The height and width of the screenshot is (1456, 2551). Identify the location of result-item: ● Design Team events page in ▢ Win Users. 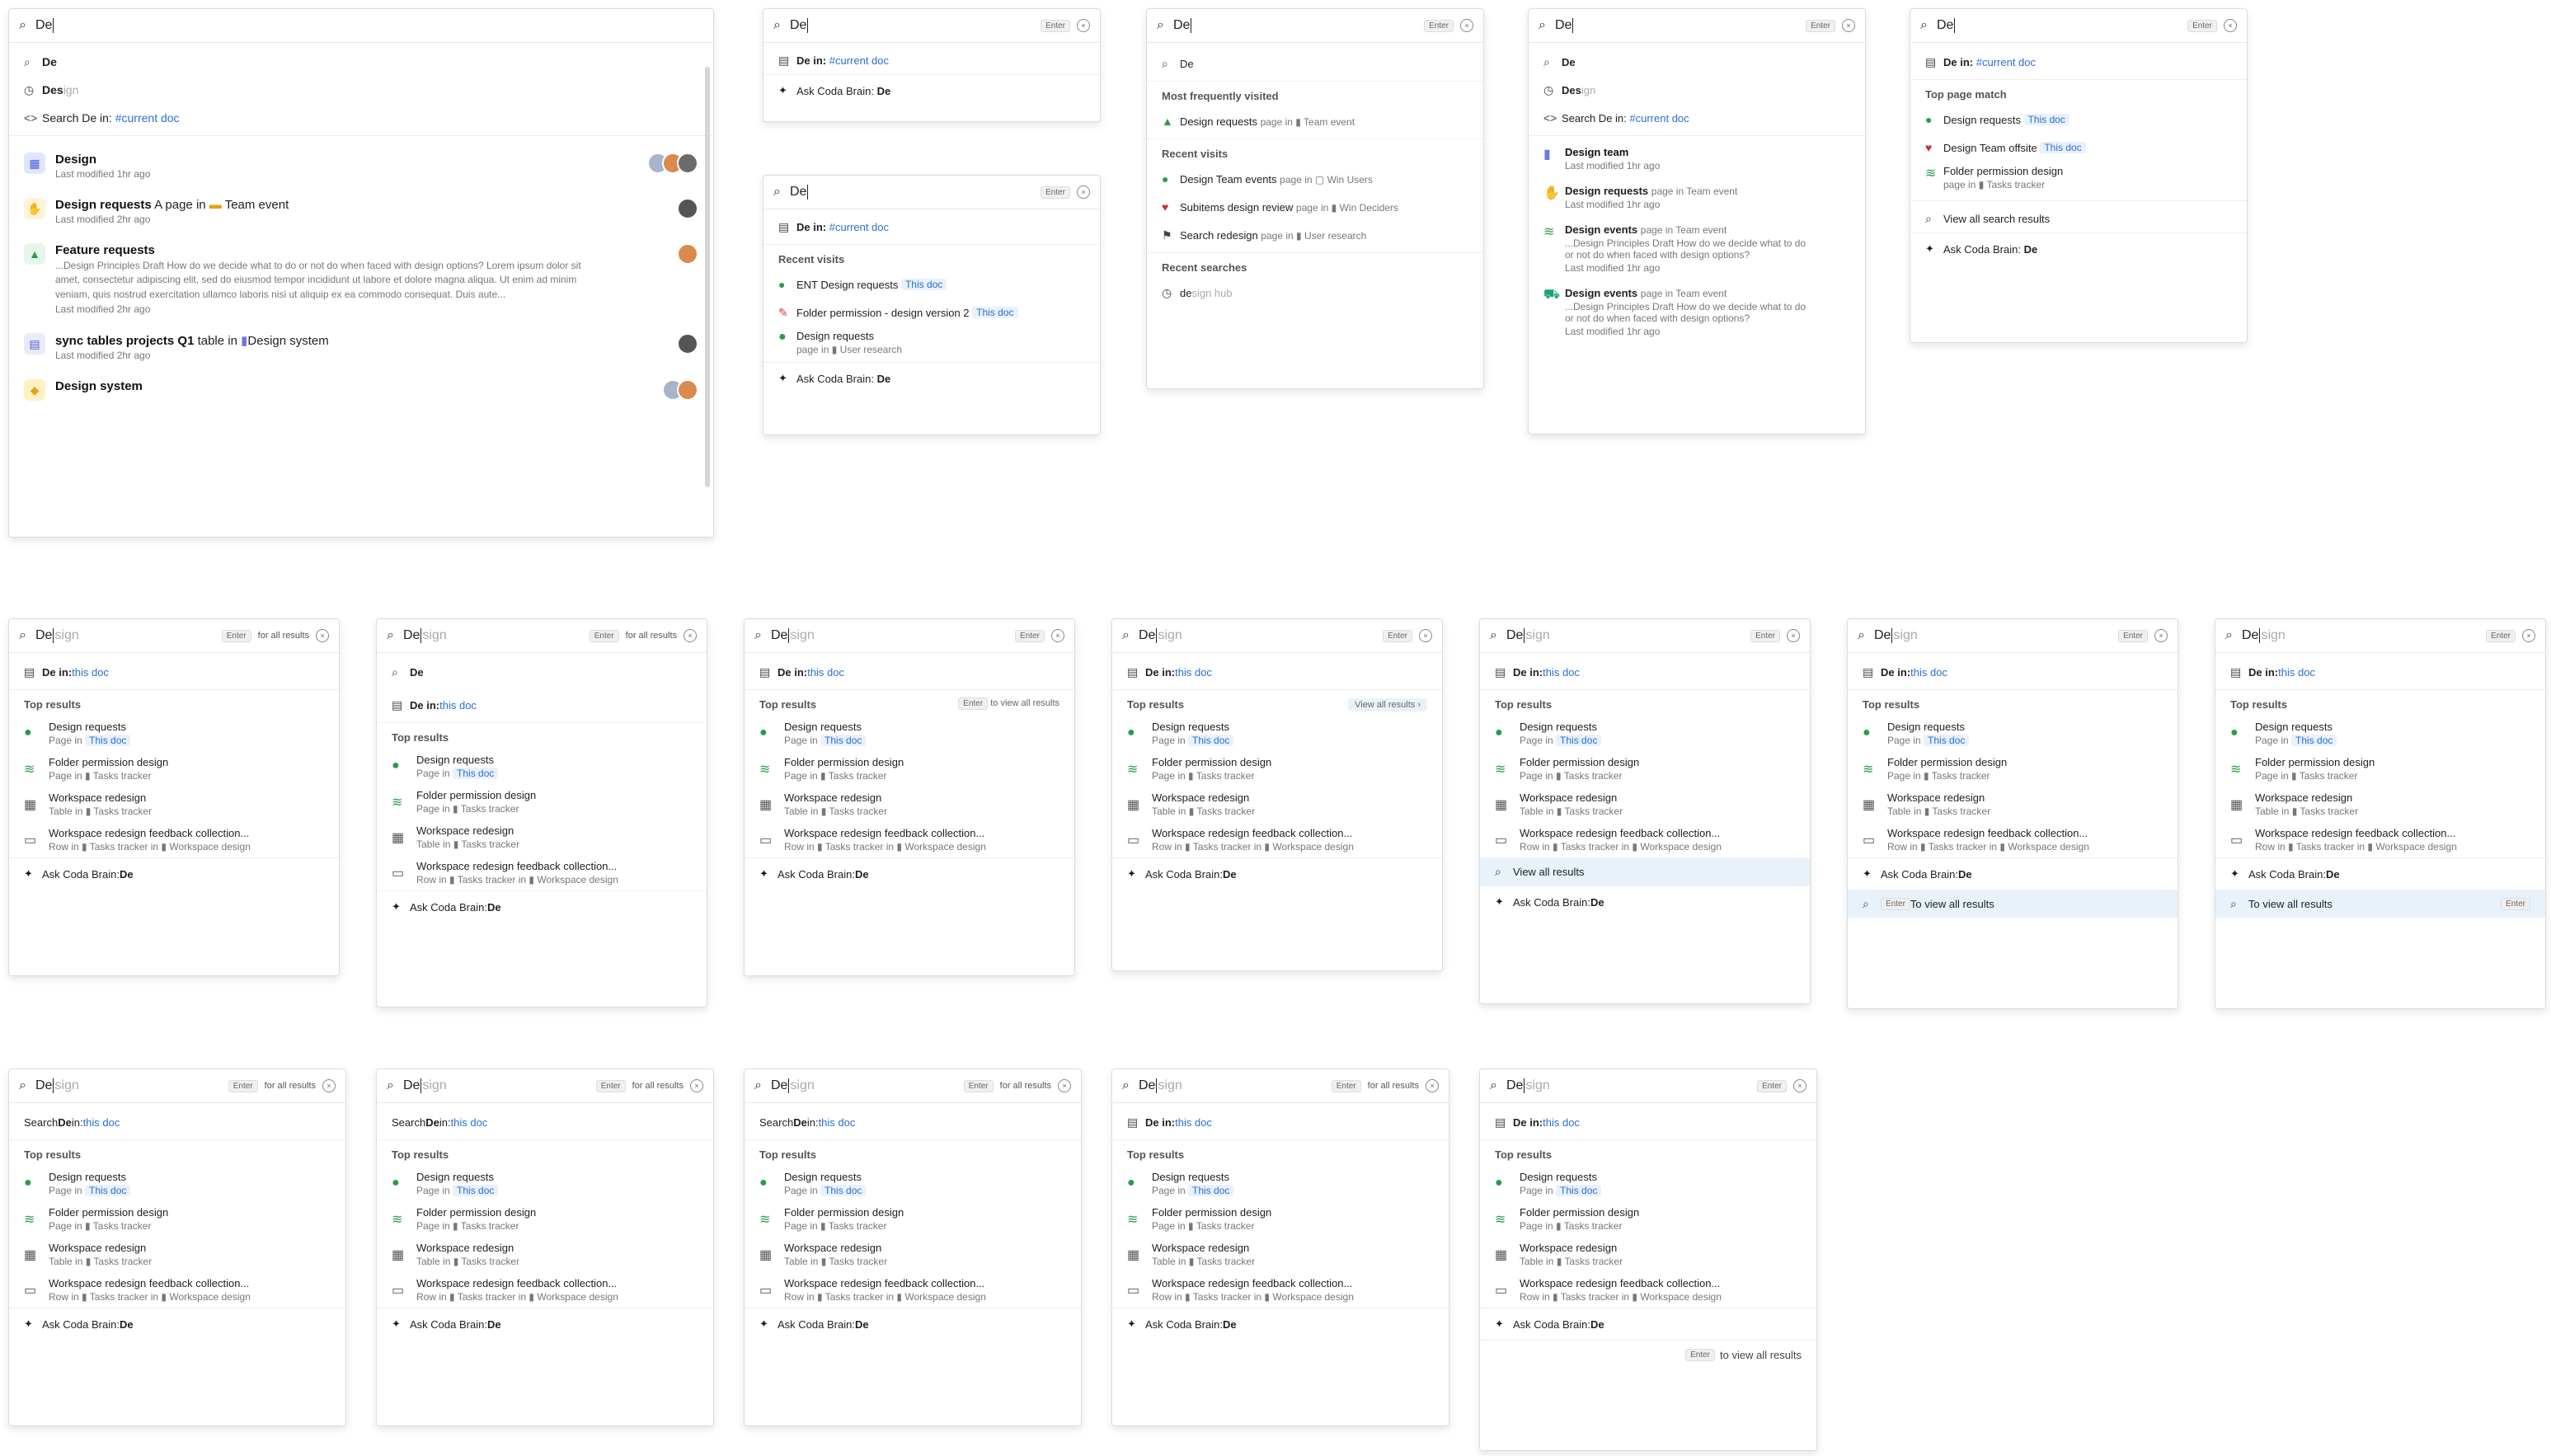
(1315, 179).